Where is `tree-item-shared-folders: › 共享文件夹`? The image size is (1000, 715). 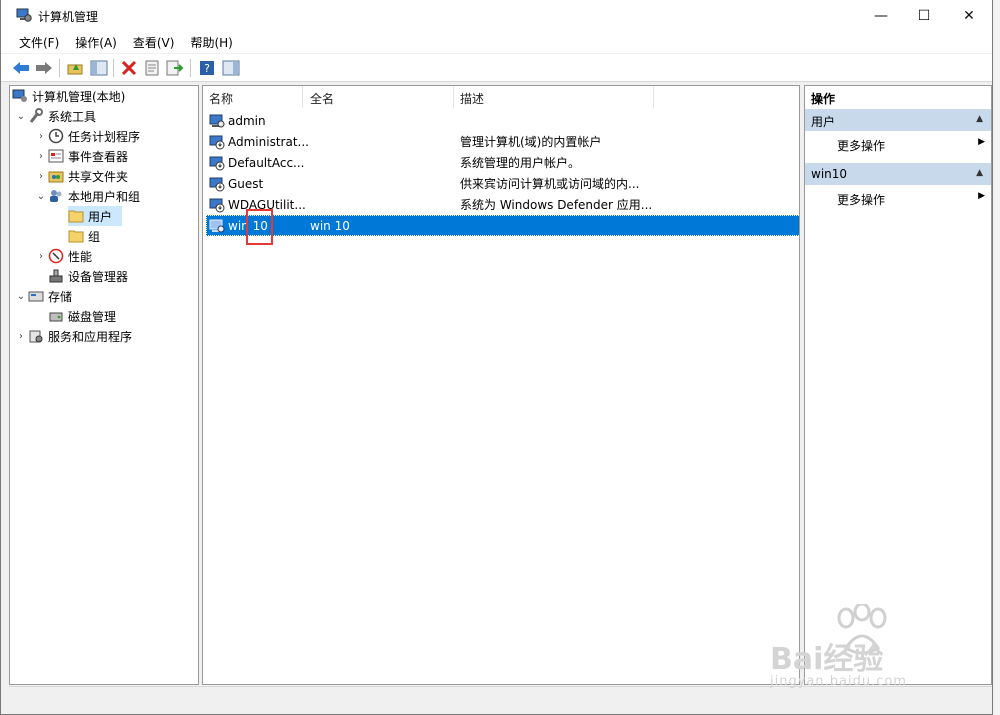 tree-item-shared-folders: › 共享文件夹 is located at coordinates (81, 176).